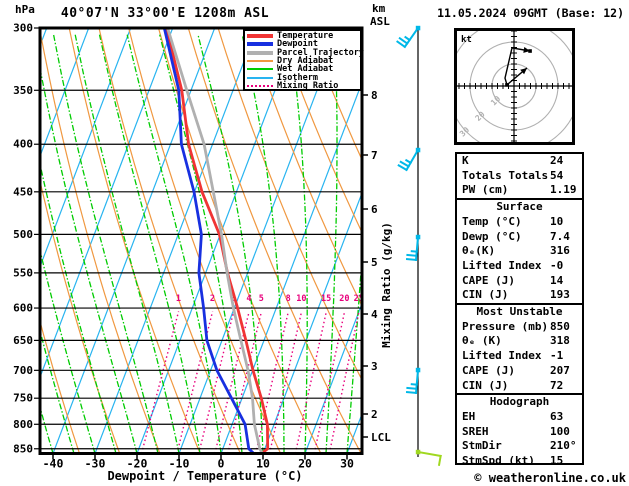  I want to click on stat-label: θₑ(K), so click(479, 251).